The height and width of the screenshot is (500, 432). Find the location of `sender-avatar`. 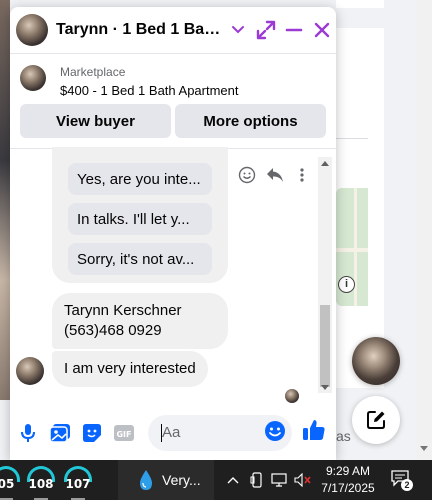

sender-avatar is located at coordinates (30, 371).